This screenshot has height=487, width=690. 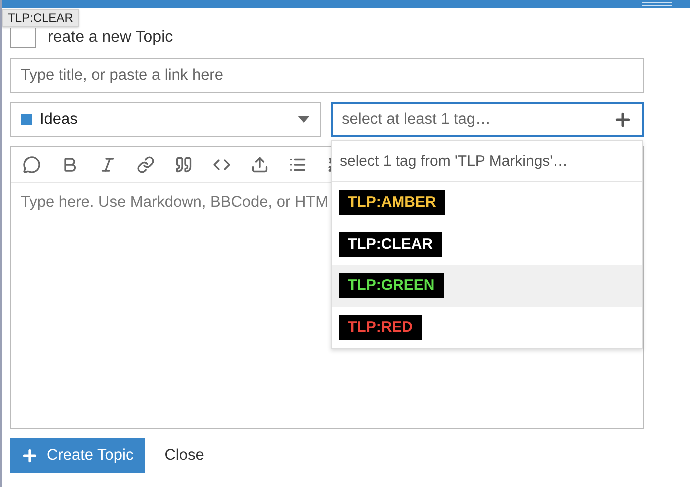 I want to click on tag-label: TLP:AMBER, so click(x=392, y=203).